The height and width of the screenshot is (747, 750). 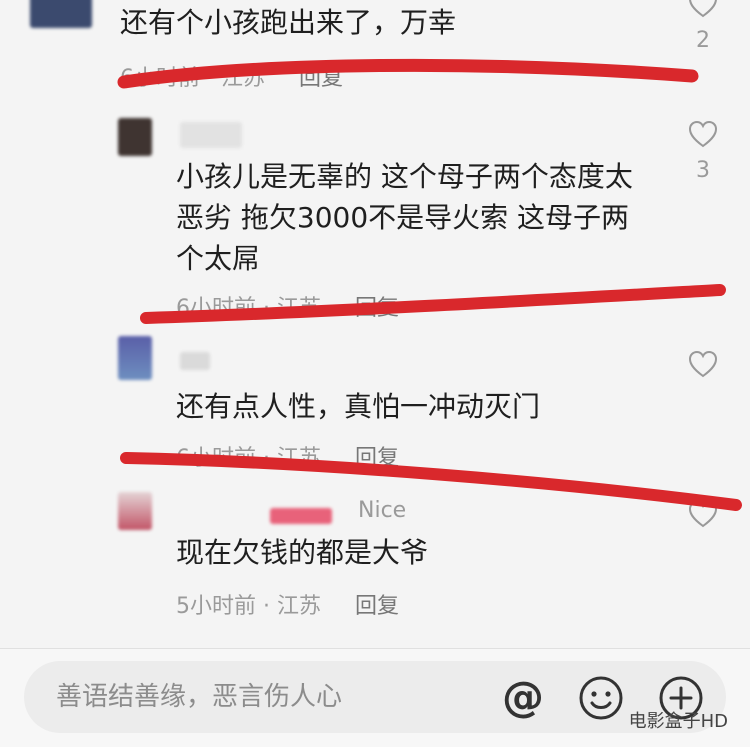 What do you see at coordinates (248, 606) in the screenshot?
I see `comment-time-location: 5小时前 · 江苏` at bounding box center [248, 606].